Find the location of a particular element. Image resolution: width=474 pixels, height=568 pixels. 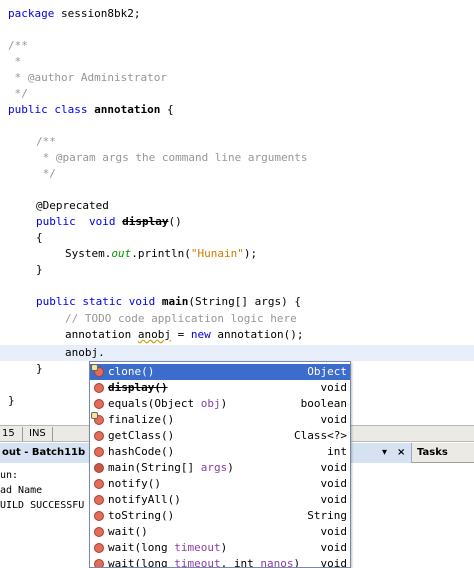

field-name: out is located at coordinates (121, 253).